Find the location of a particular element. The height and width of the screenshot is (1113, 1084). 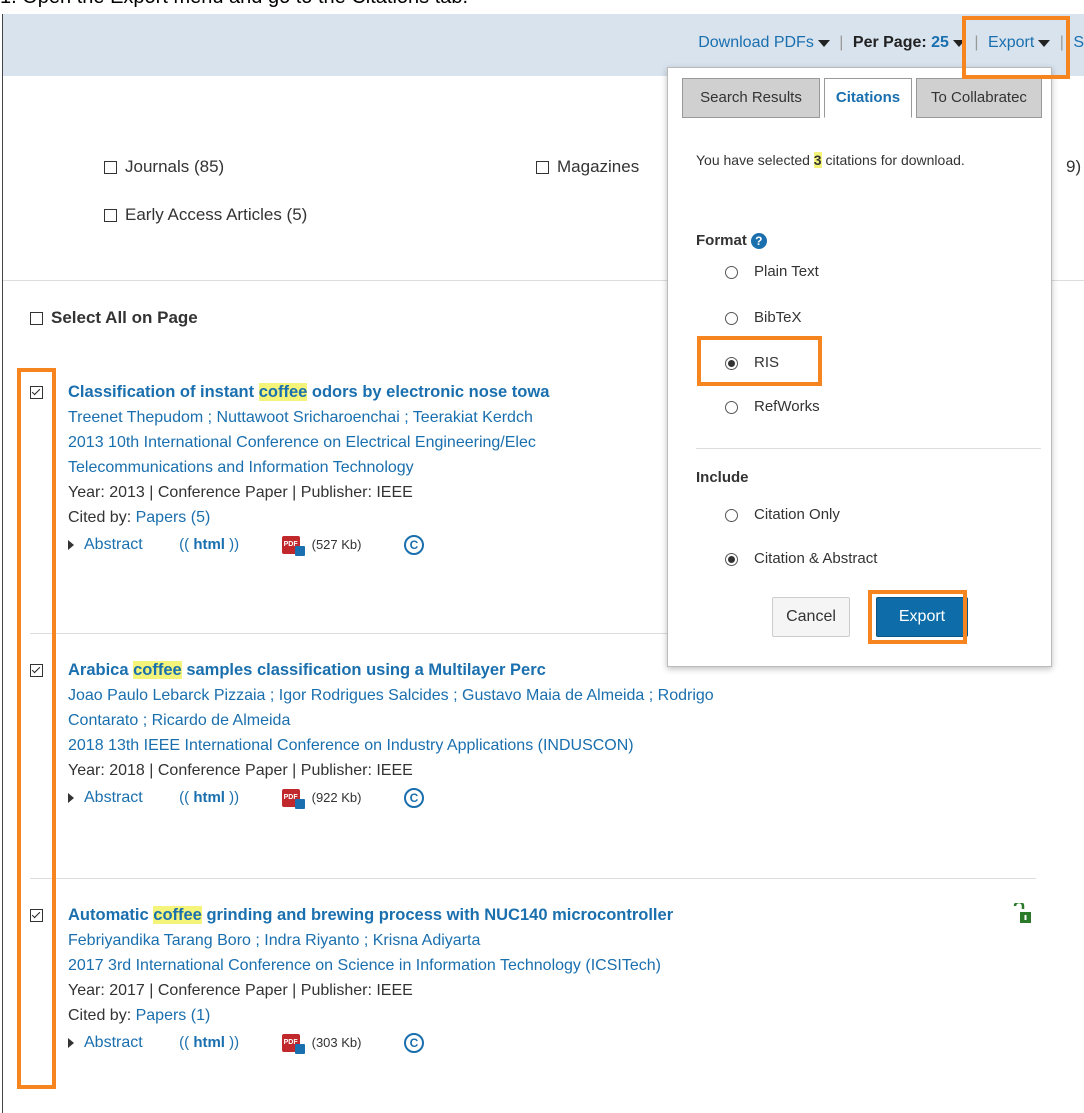

chevron-down-icon is located at coordinates (823, 43).